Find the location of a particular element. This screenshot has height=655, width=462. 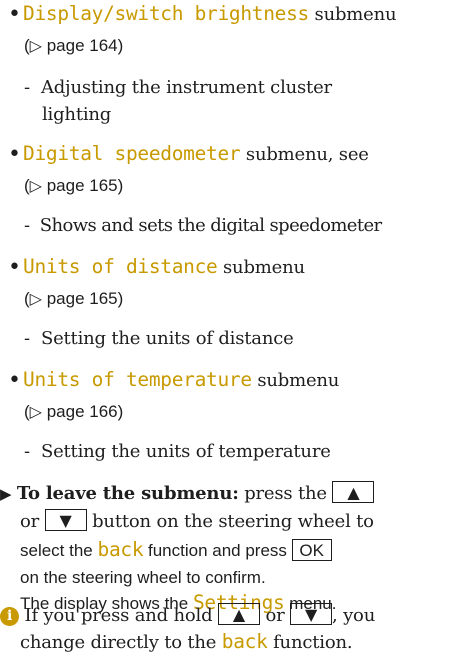

page-reference: (▷ page 164) is located at coordinates (74, 45).